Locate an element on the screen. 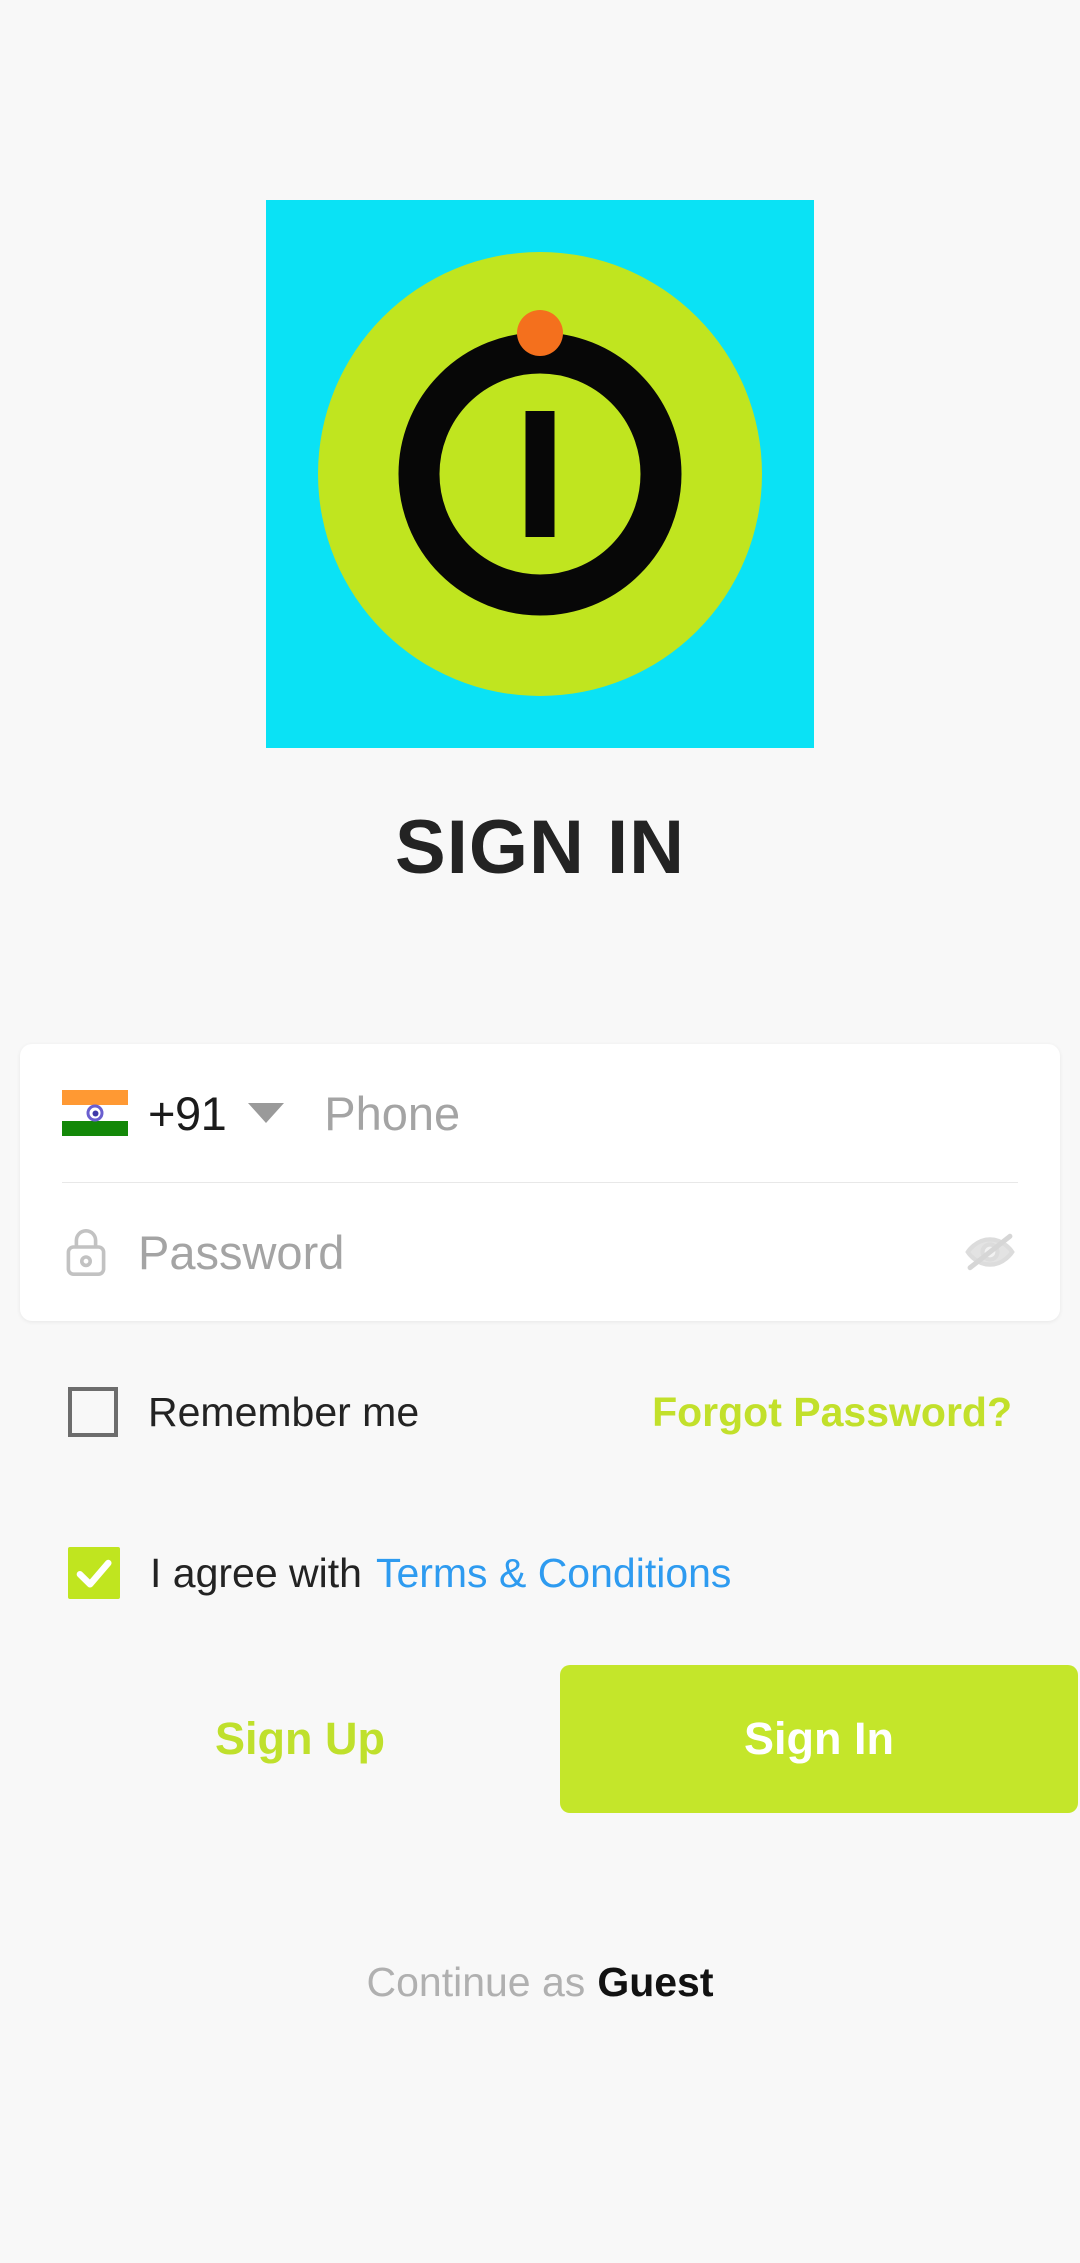  phone-row: +91 is located at coordinates (540, 1113).